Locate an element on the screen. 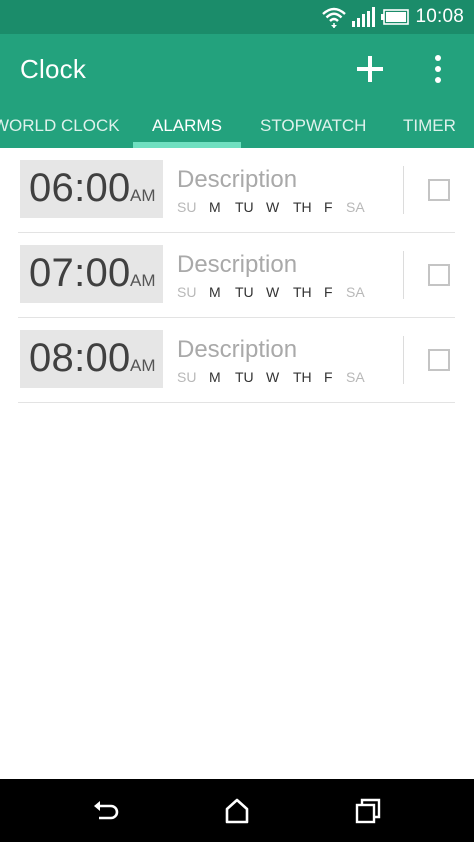  alarm-time-box: 08:00 AM is located at coordinates (91, 359).